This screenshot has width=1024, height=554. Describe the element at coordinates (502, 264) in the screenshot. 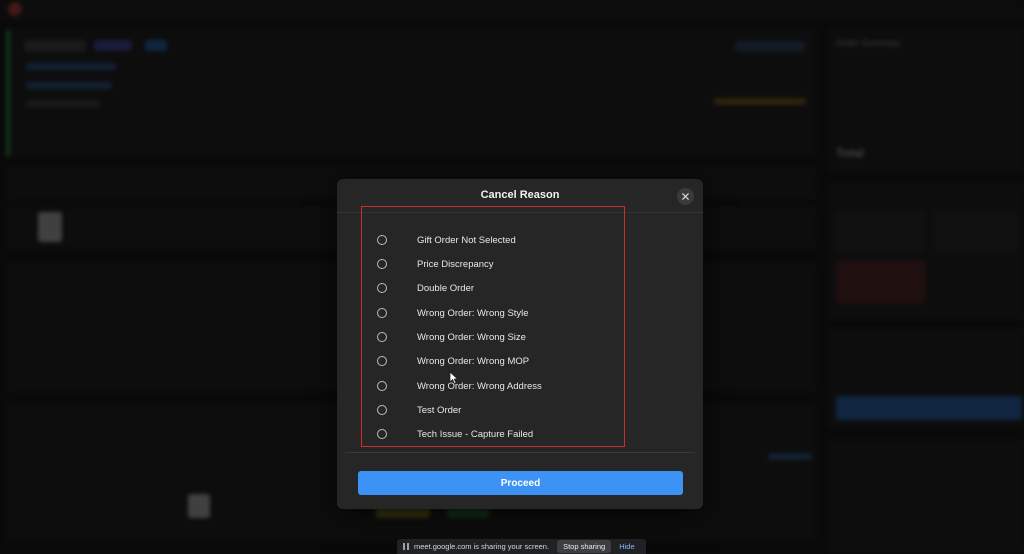

I see `reason-option-price-discrepancy: Price Discrepancy` at that location.